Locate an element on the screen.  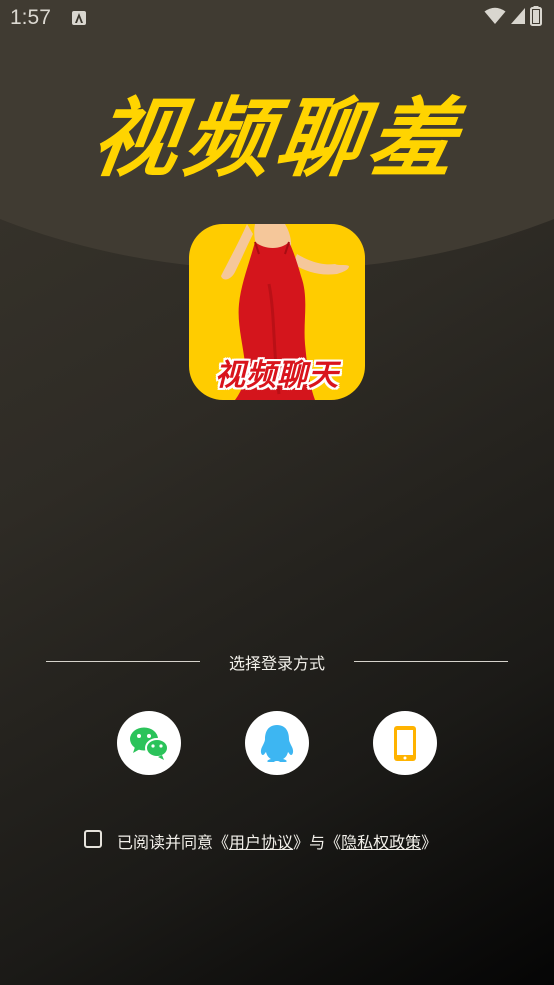
privacy-policy-link: 隐私权政策 is located at coordinates (381, 842).